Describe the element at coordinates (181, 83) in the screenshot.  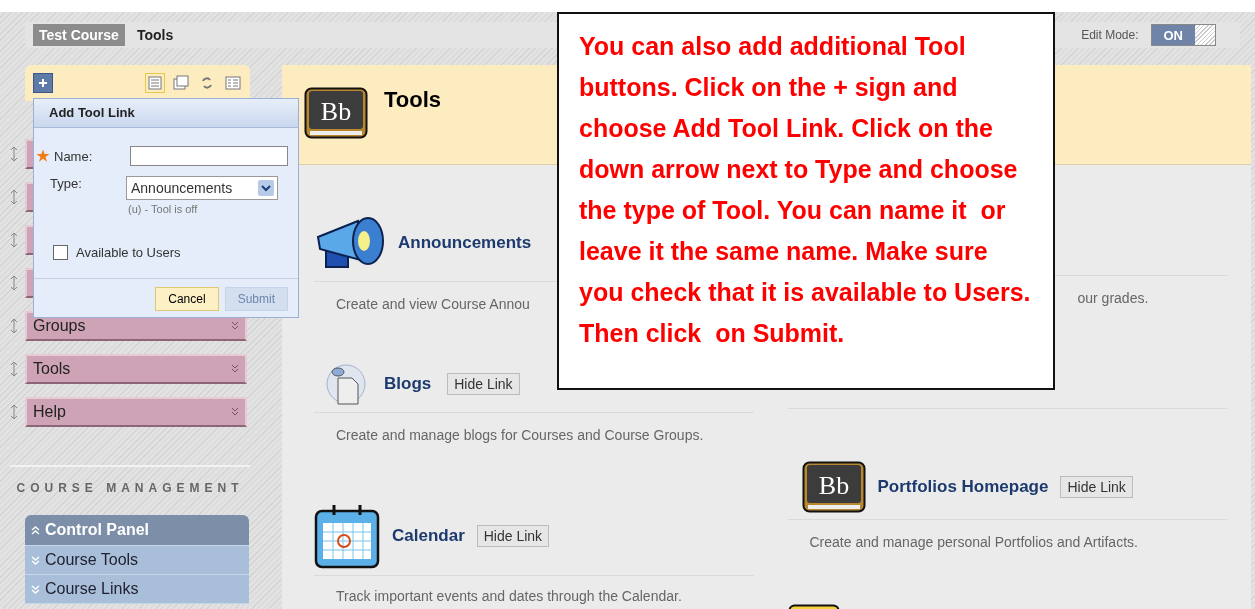
I see `window-view-icon` at that location.